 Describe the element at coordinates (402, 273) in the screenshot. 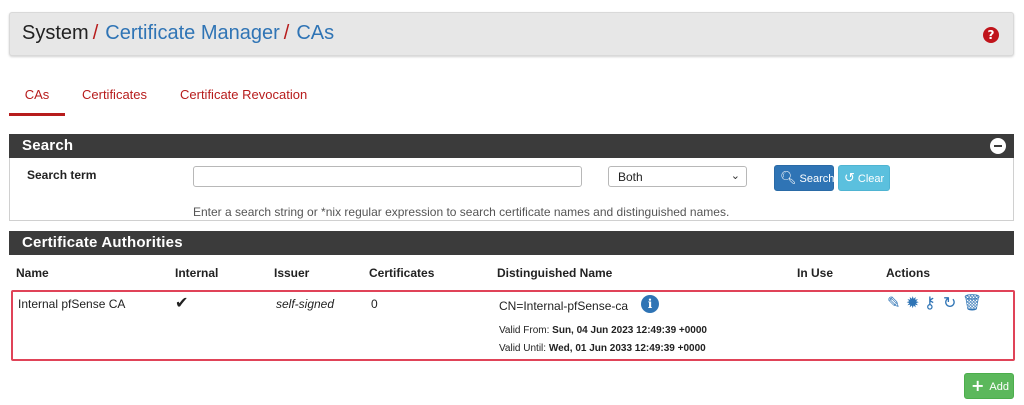

I see `column-header-certificates: Certificates` at that location.